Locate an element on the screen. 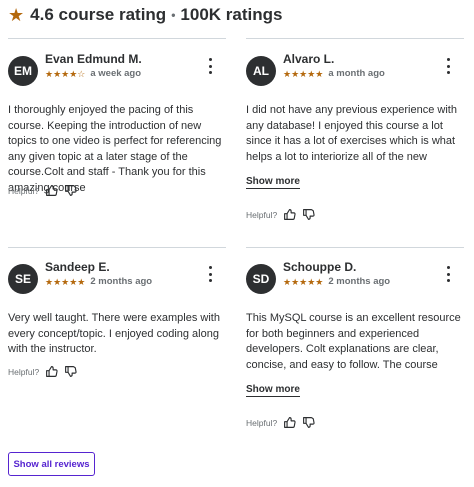 The height and width of the screenshot is (487, 474). avatar: AL is located at coordinates (261, 71).